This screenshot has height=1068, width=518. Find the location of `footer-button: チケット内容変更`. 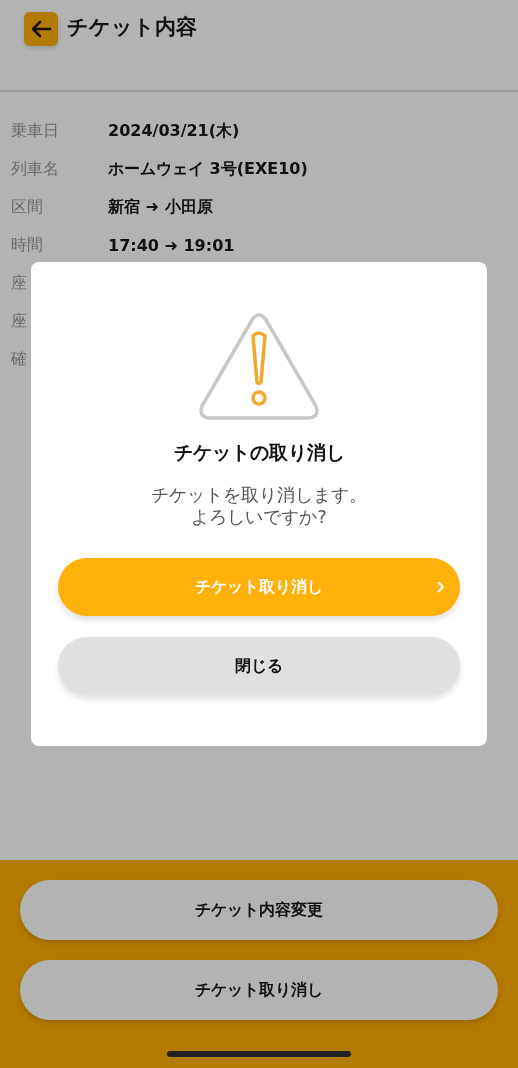

footer-button: チケット内容変更 is located at coordinates (259, 910).